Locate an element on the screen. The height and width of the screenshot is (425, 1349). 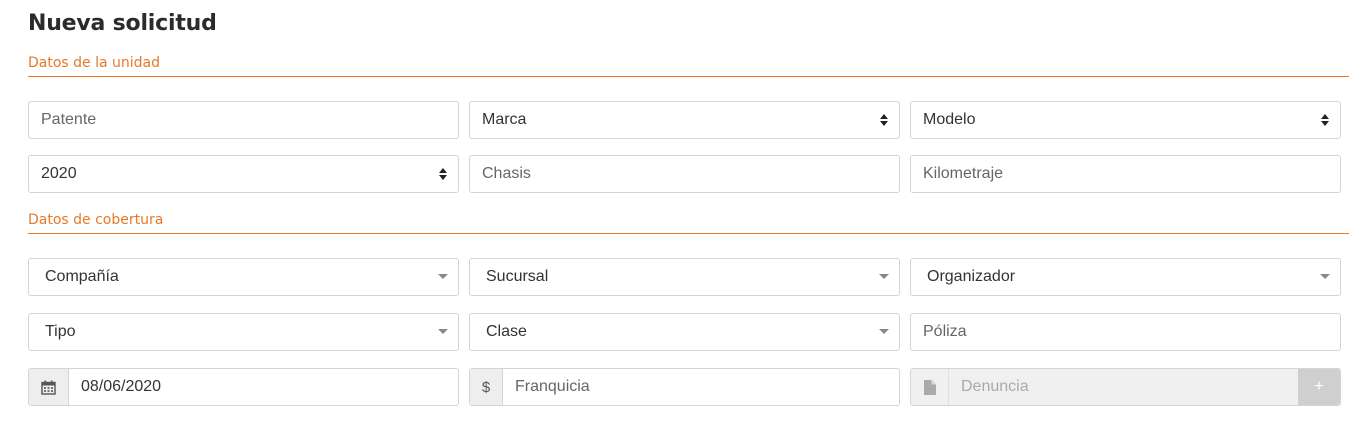
poliza-placeholder: Póliza is located at coordinates (945, 331).